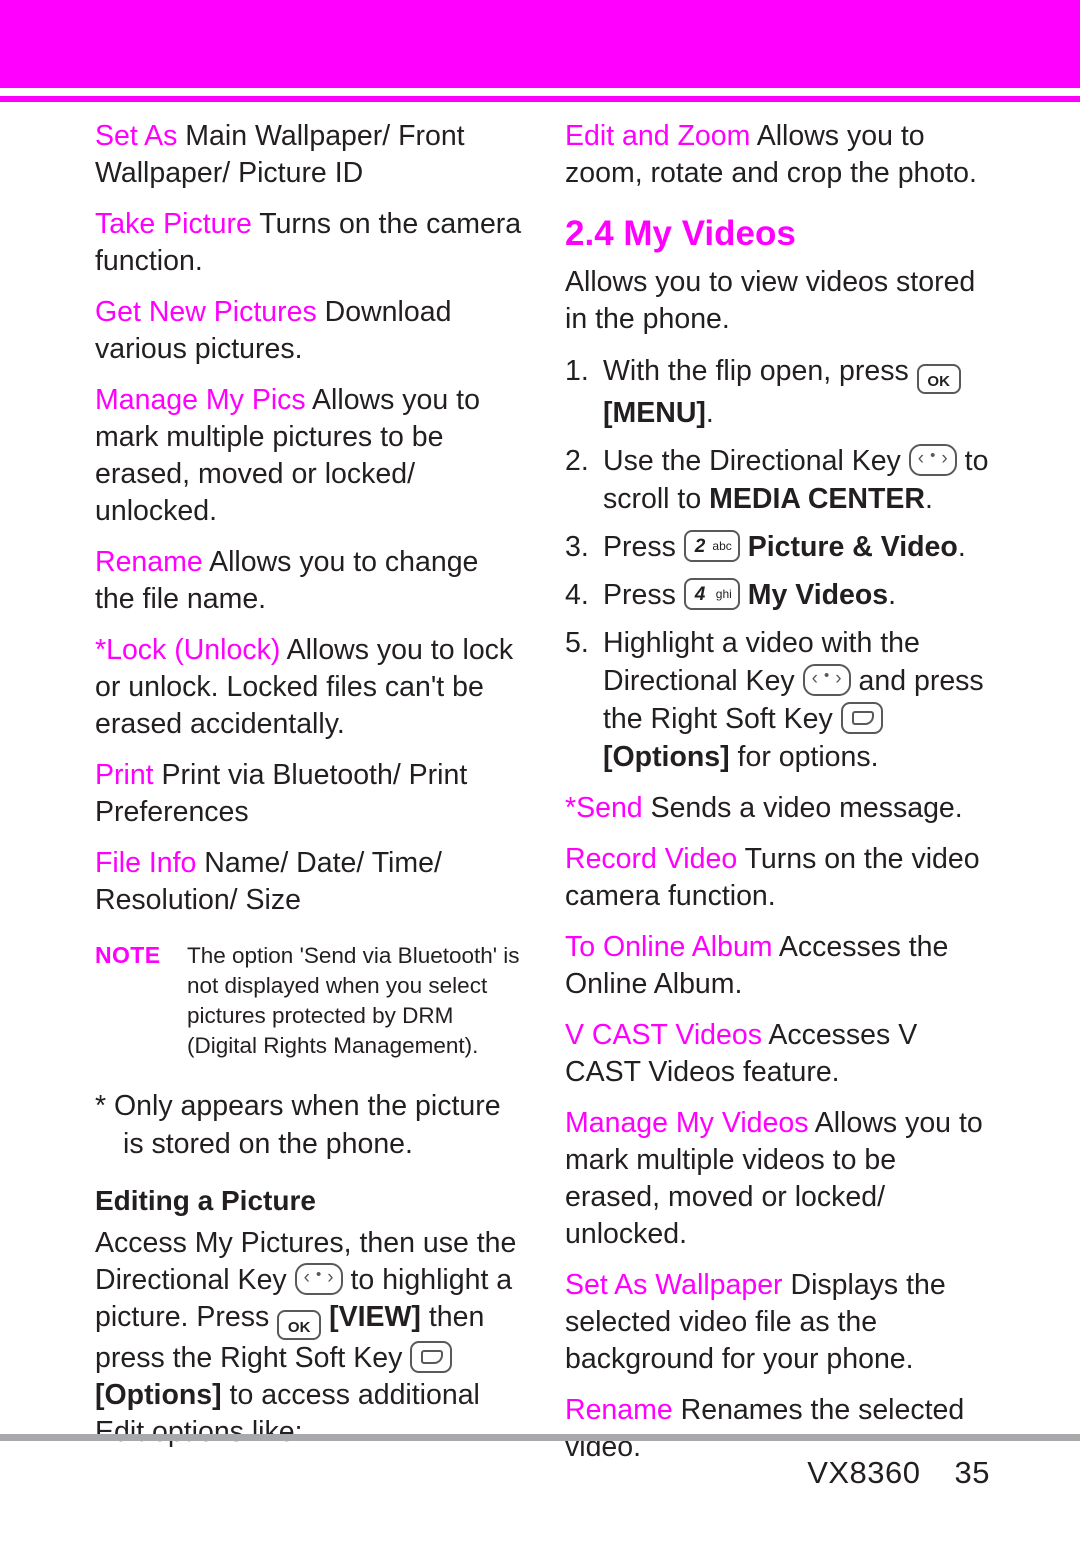 The height and width of the screenshot is (1552, 1080). What do you see at coordinates (817, 499) in the screenshot?
I see `step-2-bold: MEDIA CENTER` at bounding box center [817, 499].